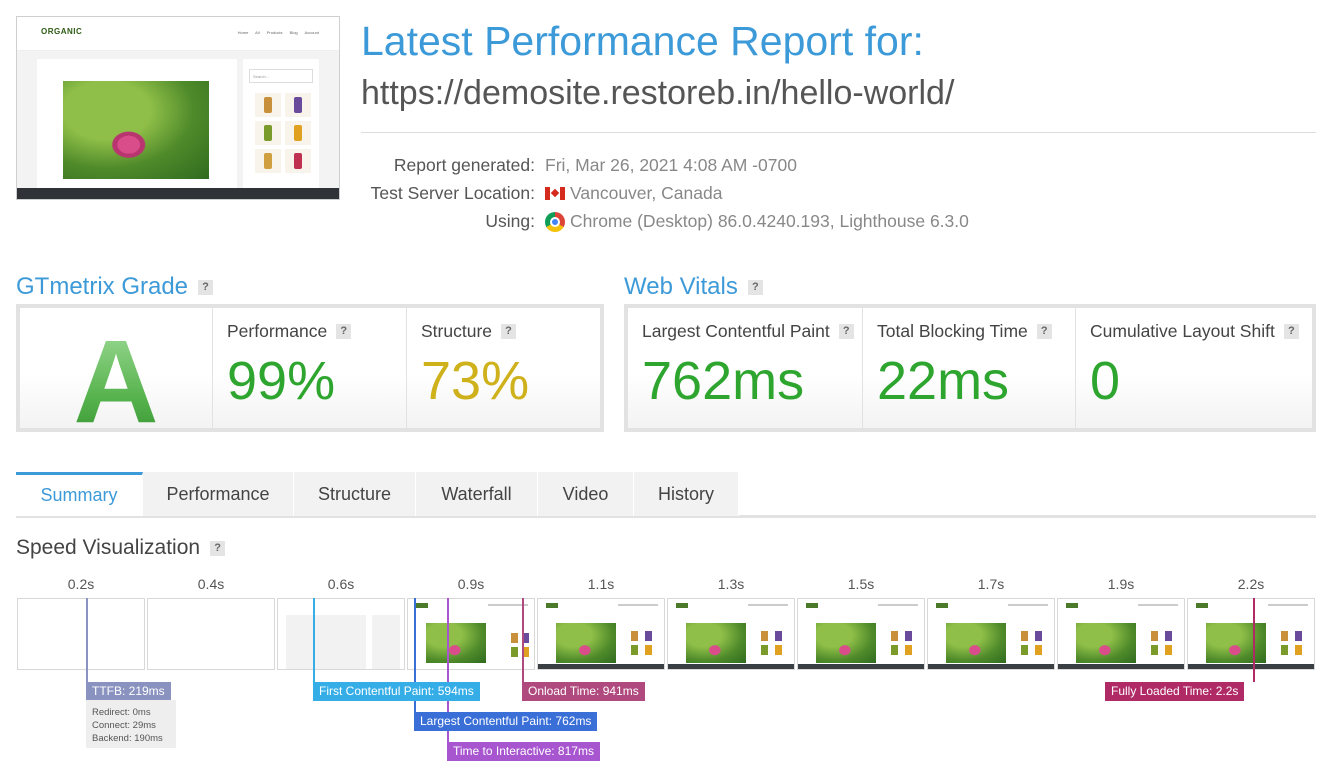 This screenshot has width=1334, height=783. I want to click on onload-marker-label: Onload Time: 941ms, so click(583, 691).